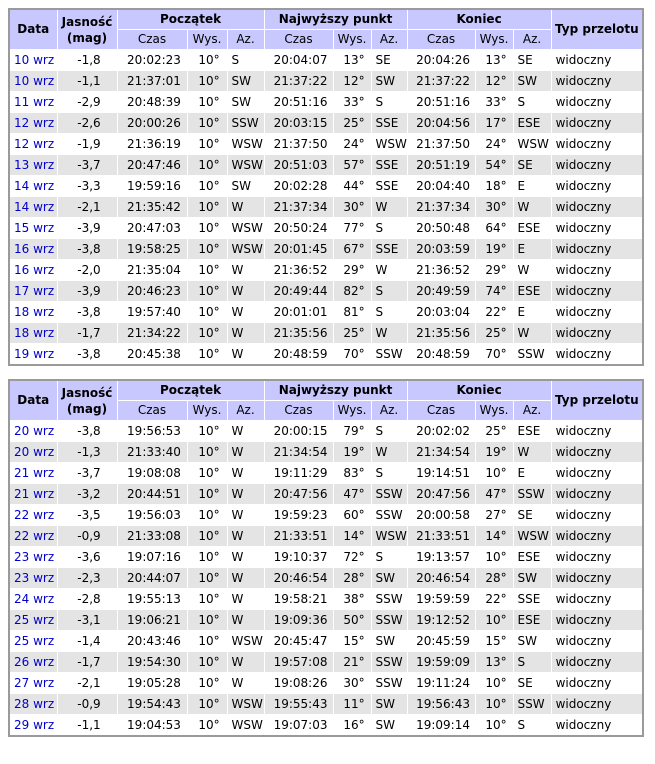 The height and width of the screenshot is (764, 655). Describe the element at coordinates (87, 557) in the screenshot. I see `magnitude: -3,6` at that location.